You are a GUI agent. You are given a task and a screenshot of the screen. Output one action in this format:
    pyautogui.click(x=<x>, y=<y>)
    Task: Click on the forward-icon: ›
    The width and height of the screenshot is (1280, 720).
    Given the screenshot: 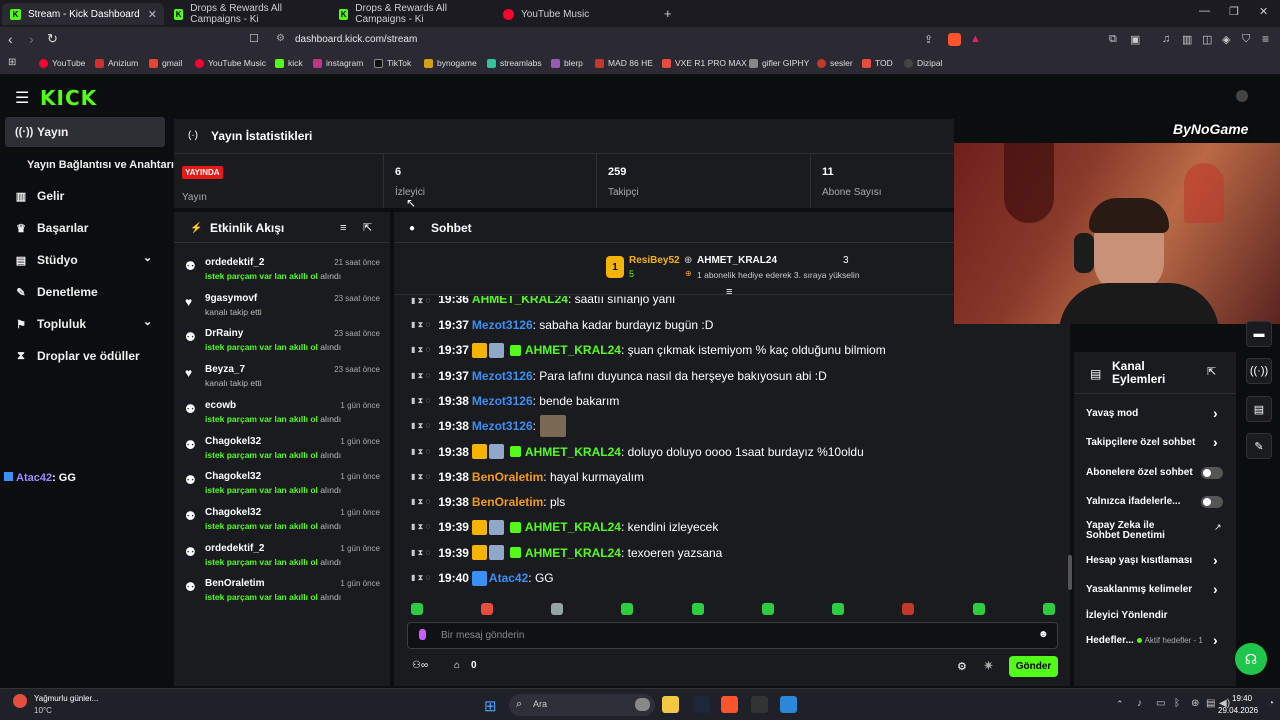 What is the action you would take?
    pyautogui.click(x=31, y=39)
    